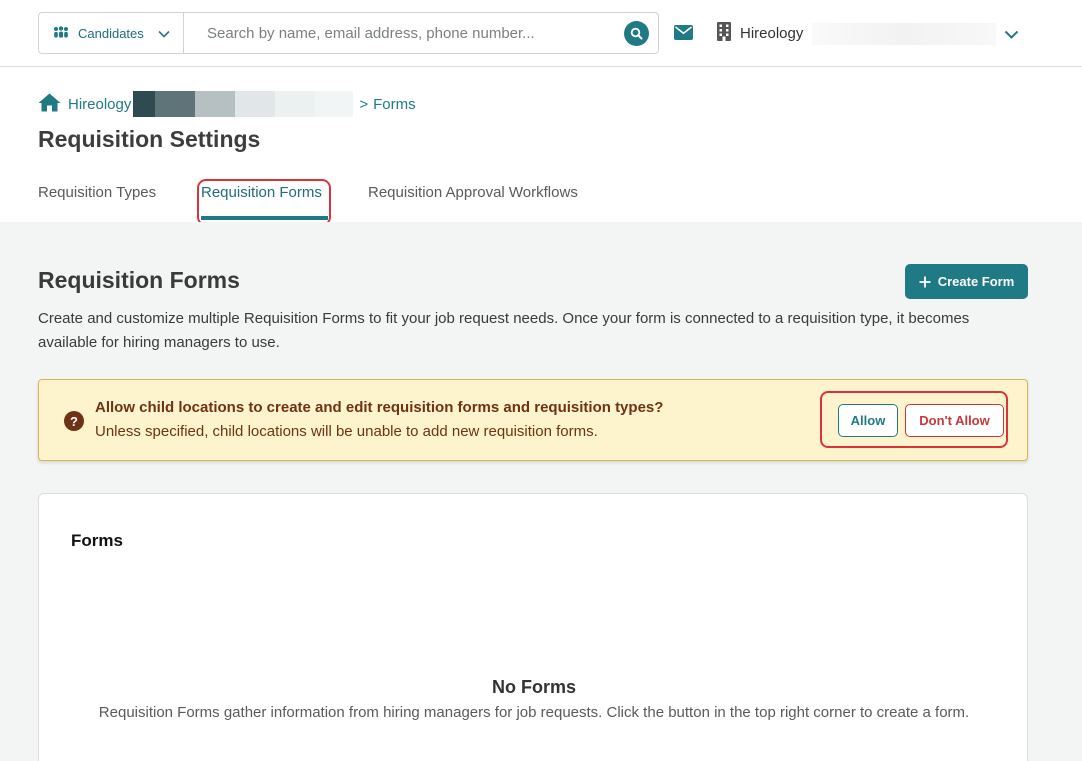 The width and height of the screenshot is (1082, 761). I want to click on tab-label: Requisition Approval Workflows, so click(473, 192).